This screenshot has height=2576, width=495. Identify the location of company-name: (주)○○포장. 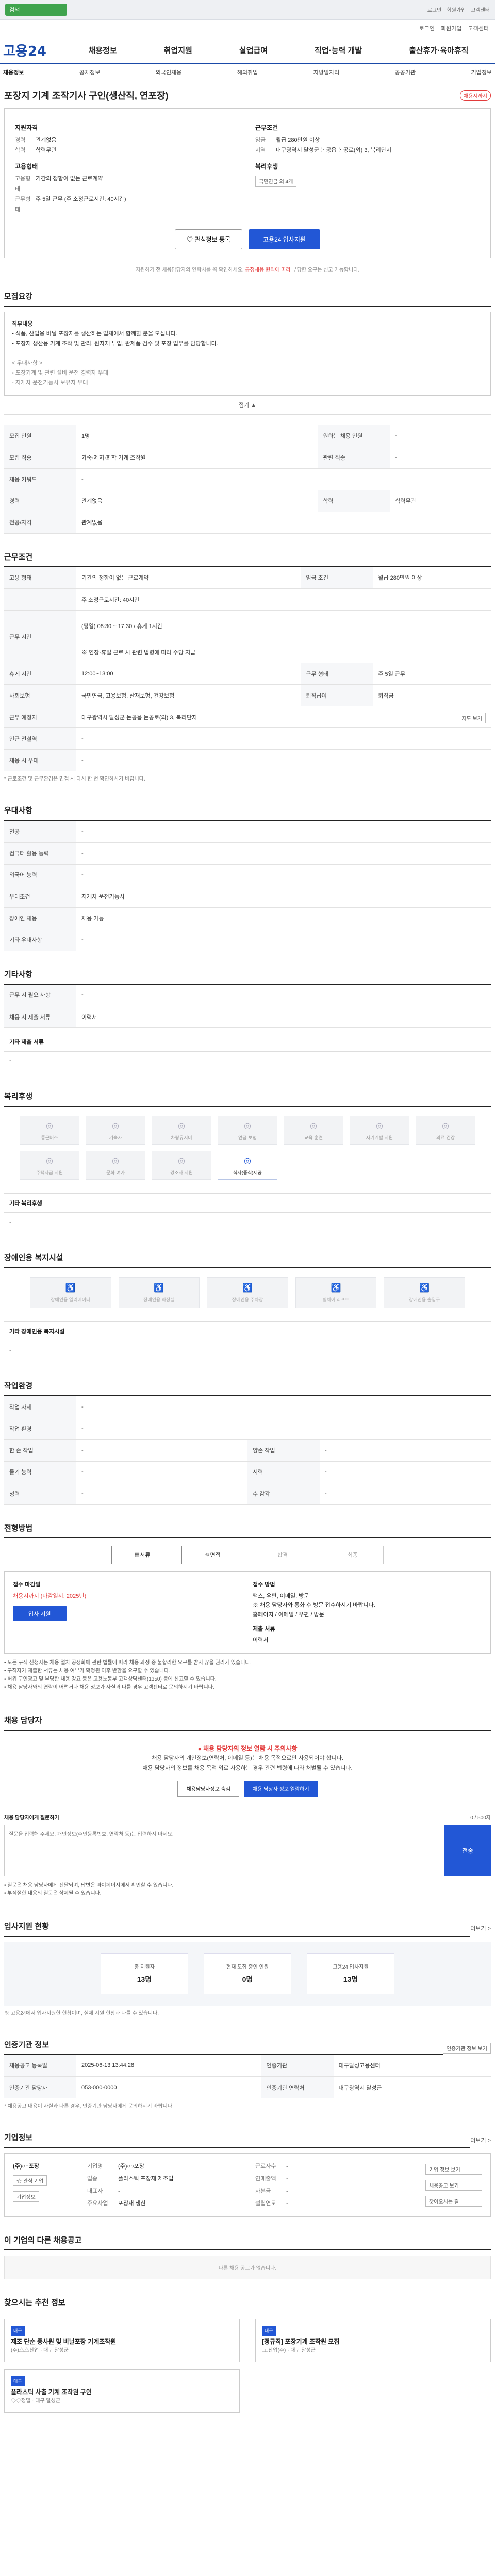
(26, 2166).